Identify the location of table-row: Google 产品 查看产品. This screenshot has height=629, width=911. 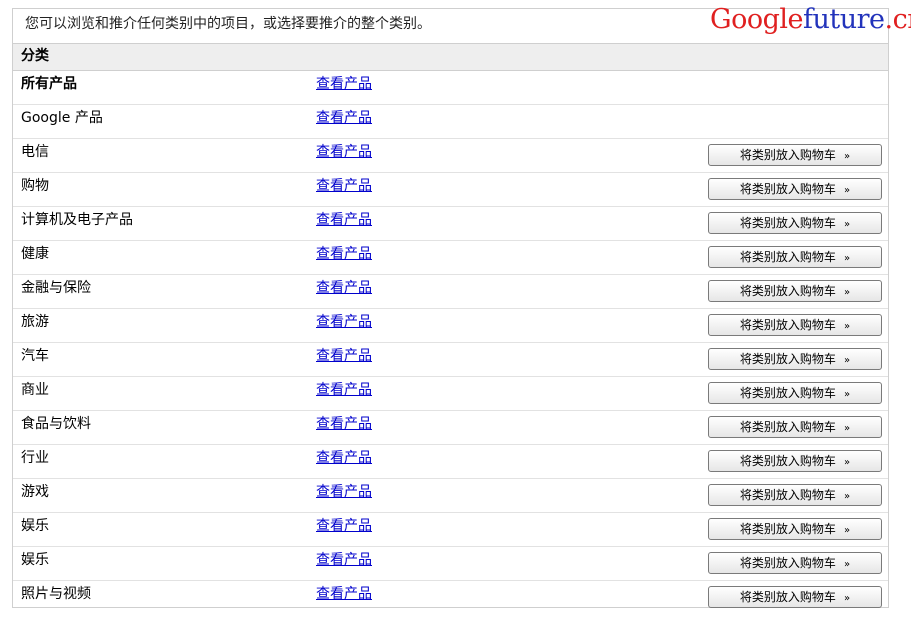
(450, 122).